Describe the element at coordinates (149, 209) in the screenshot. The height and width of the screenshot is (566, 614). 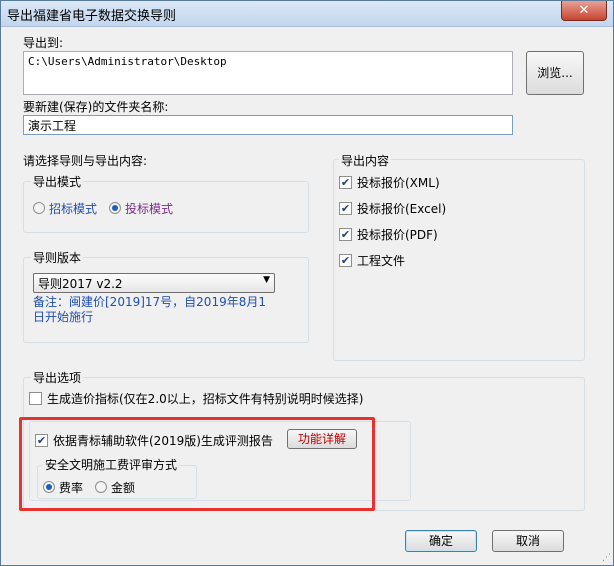
I see `bid-mode-label: 投标模式` at that location.